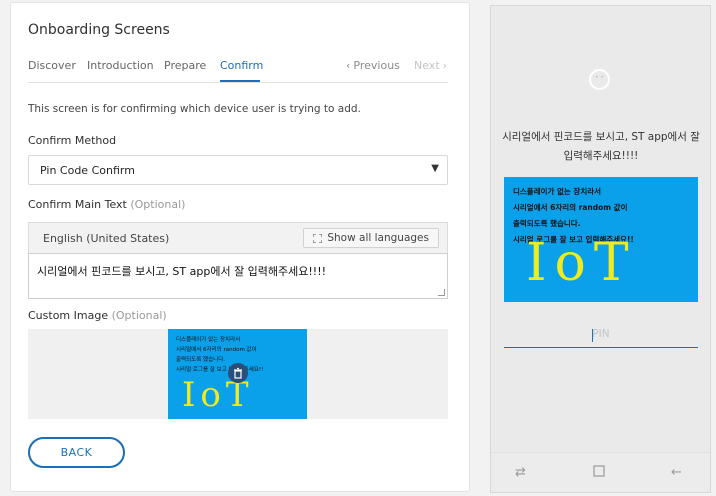  Describe the element at coordinates (182, 271) in the screenshot. I see `main-text-value: 시리얼에서 핀코드를 보시고, ST app에서 잘 입력해주세요!!!!` at that location.